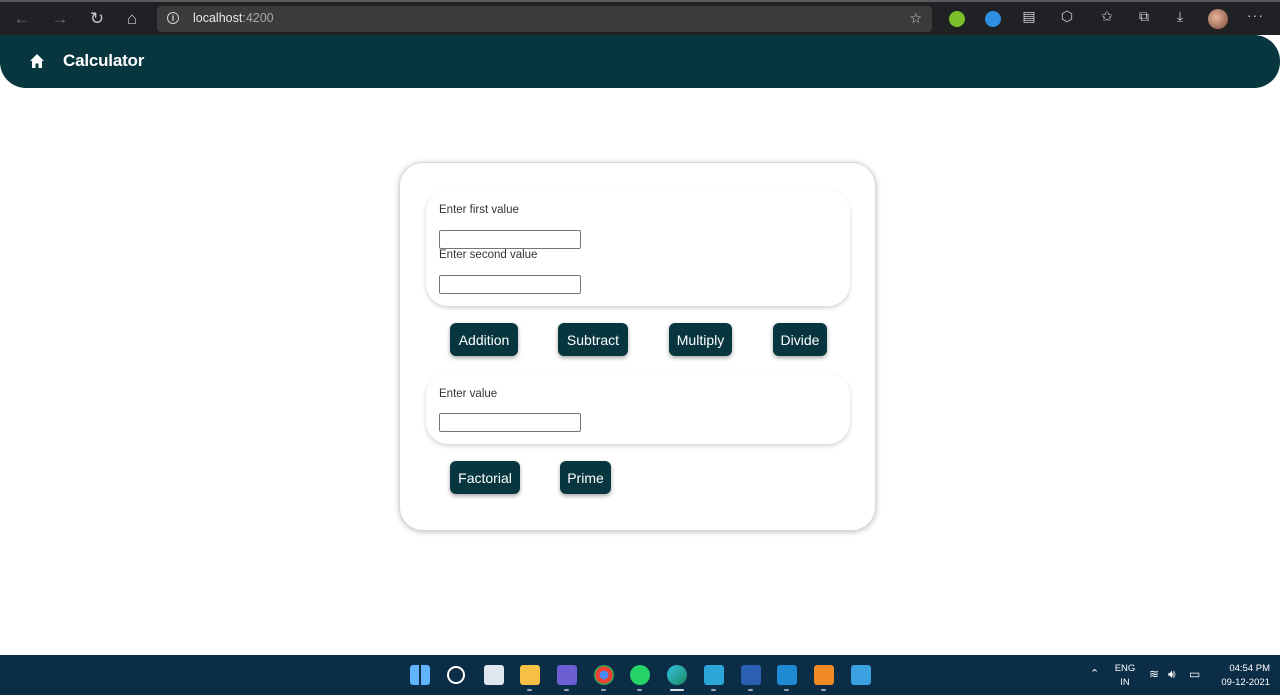 The width and height of the screenshot is (1280, 695). What do you see at coordinates (787, 675) in the screenshot?
I see `vscode-icon` at bounding box center [787, 675].